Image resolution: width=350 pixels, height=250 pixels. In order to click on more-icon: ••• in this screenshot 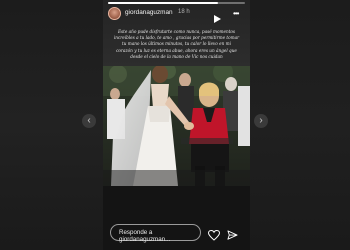, I will do `click(236, 13)`.